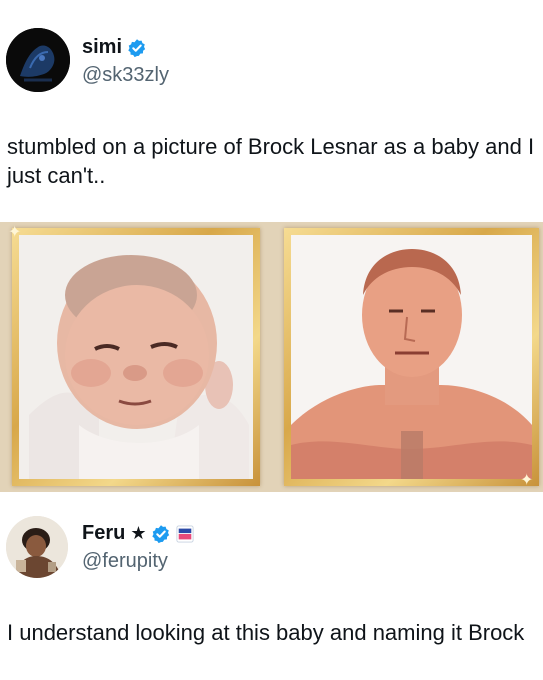 The width and height of the screenshot is (543, 680). I want to click on avatar-photo-icon, so click(37, 547).